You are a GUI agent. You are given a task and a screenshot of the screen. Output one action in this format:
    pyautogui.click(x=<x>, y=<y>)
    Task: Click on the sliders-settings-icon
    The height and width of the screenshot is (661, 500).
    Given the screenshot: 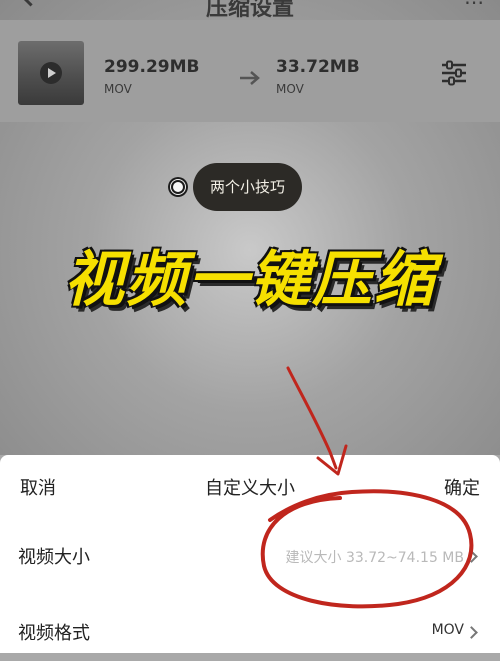 What is the action you would take?
    pyautogui.click(x=454, y=73)
    